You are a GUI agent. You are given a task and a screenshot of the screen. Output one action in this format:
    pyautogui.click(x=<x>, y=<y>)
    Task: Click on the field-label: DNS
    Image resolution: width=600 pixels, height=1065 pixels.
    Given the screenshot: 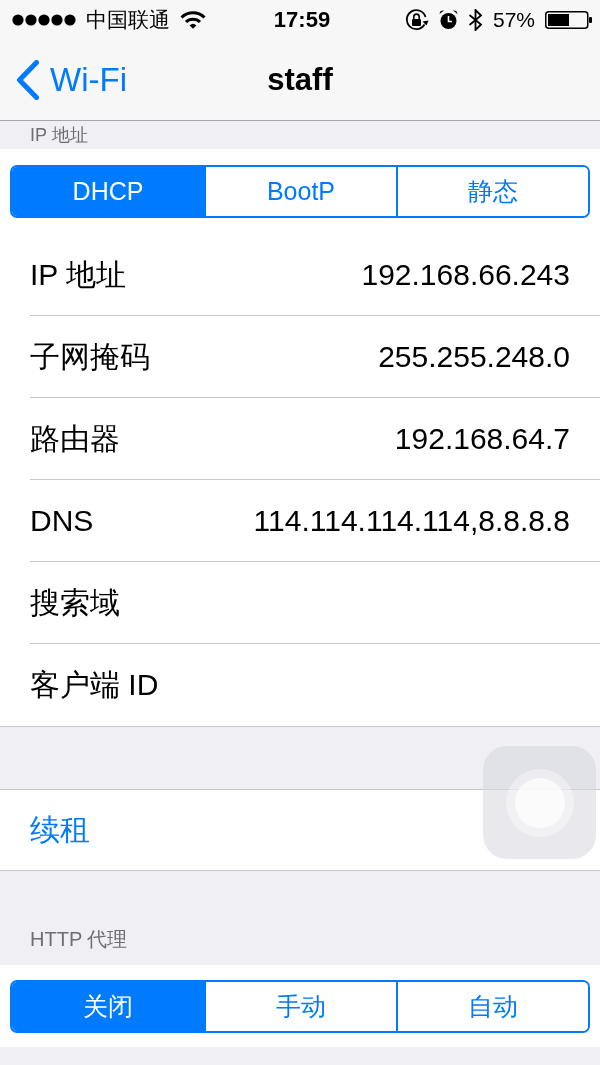 What is the action you would take?
    pyautogui.click(x=62, y=520)
    